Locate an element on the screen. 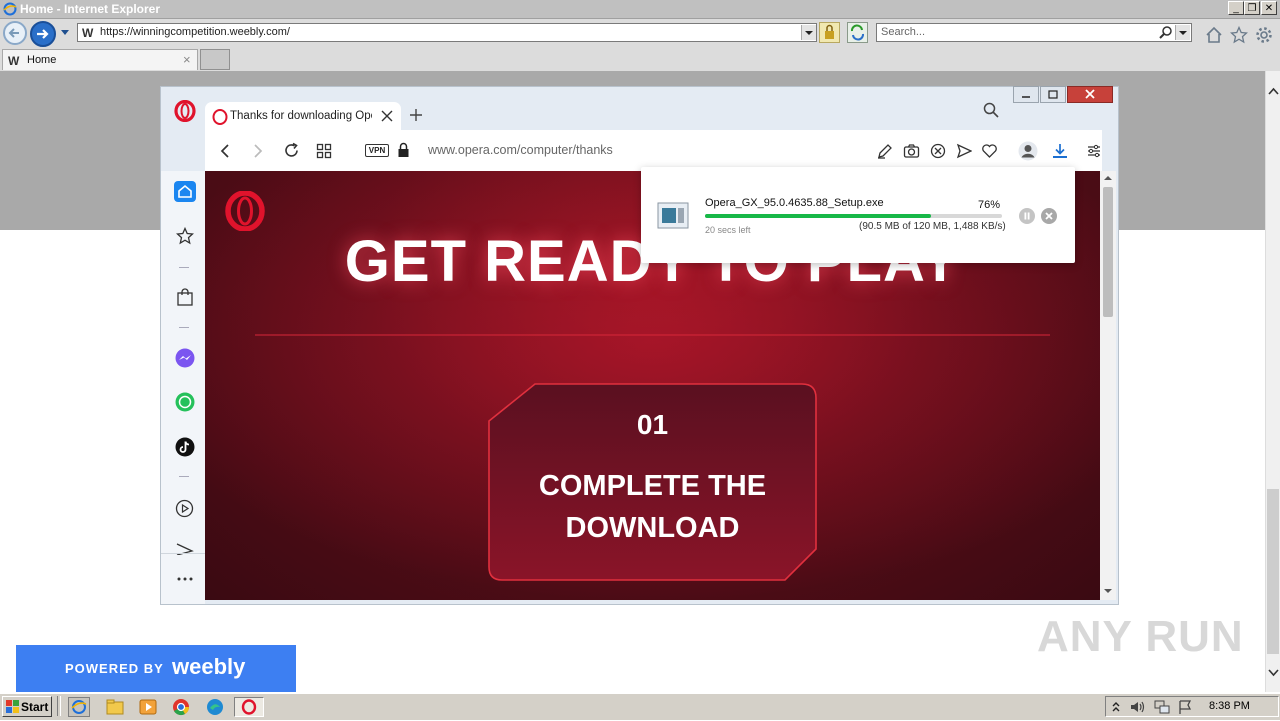 The image size is (1280, 721). opera-window-controls is located at coordinates (1063, 95).